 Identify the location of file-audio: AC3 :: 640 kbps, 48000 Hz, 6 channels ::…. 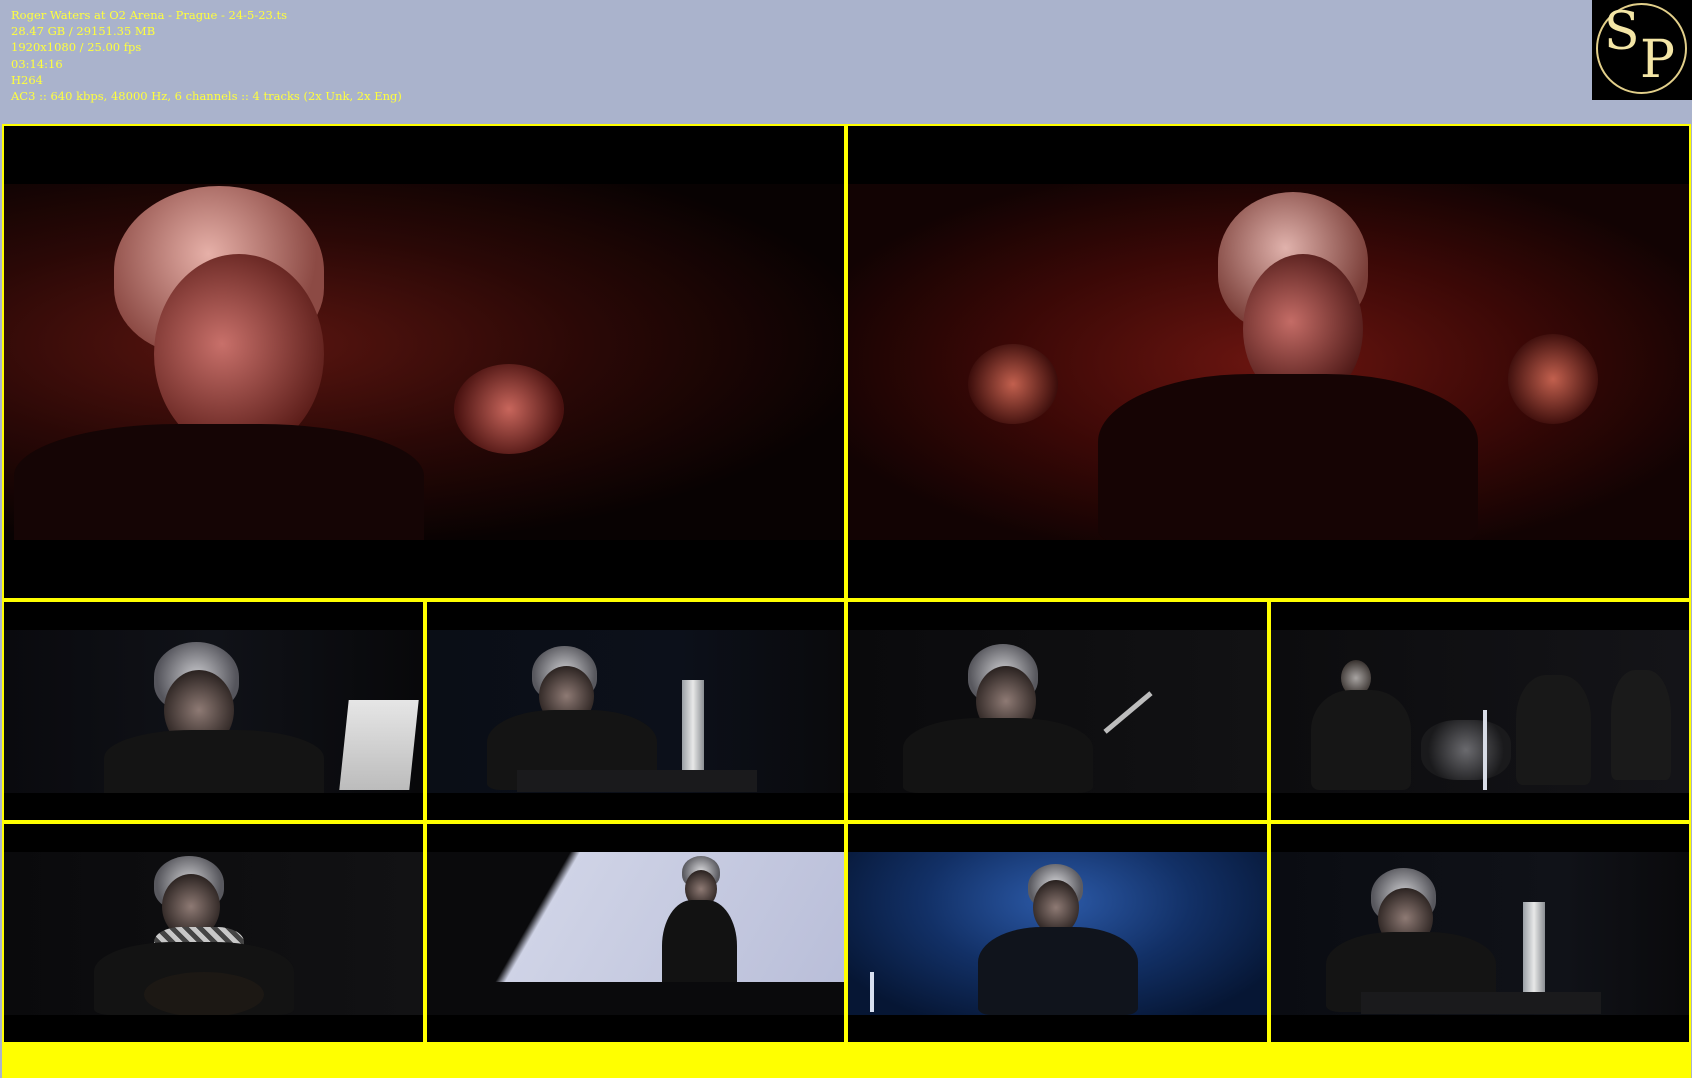
(206, 96).